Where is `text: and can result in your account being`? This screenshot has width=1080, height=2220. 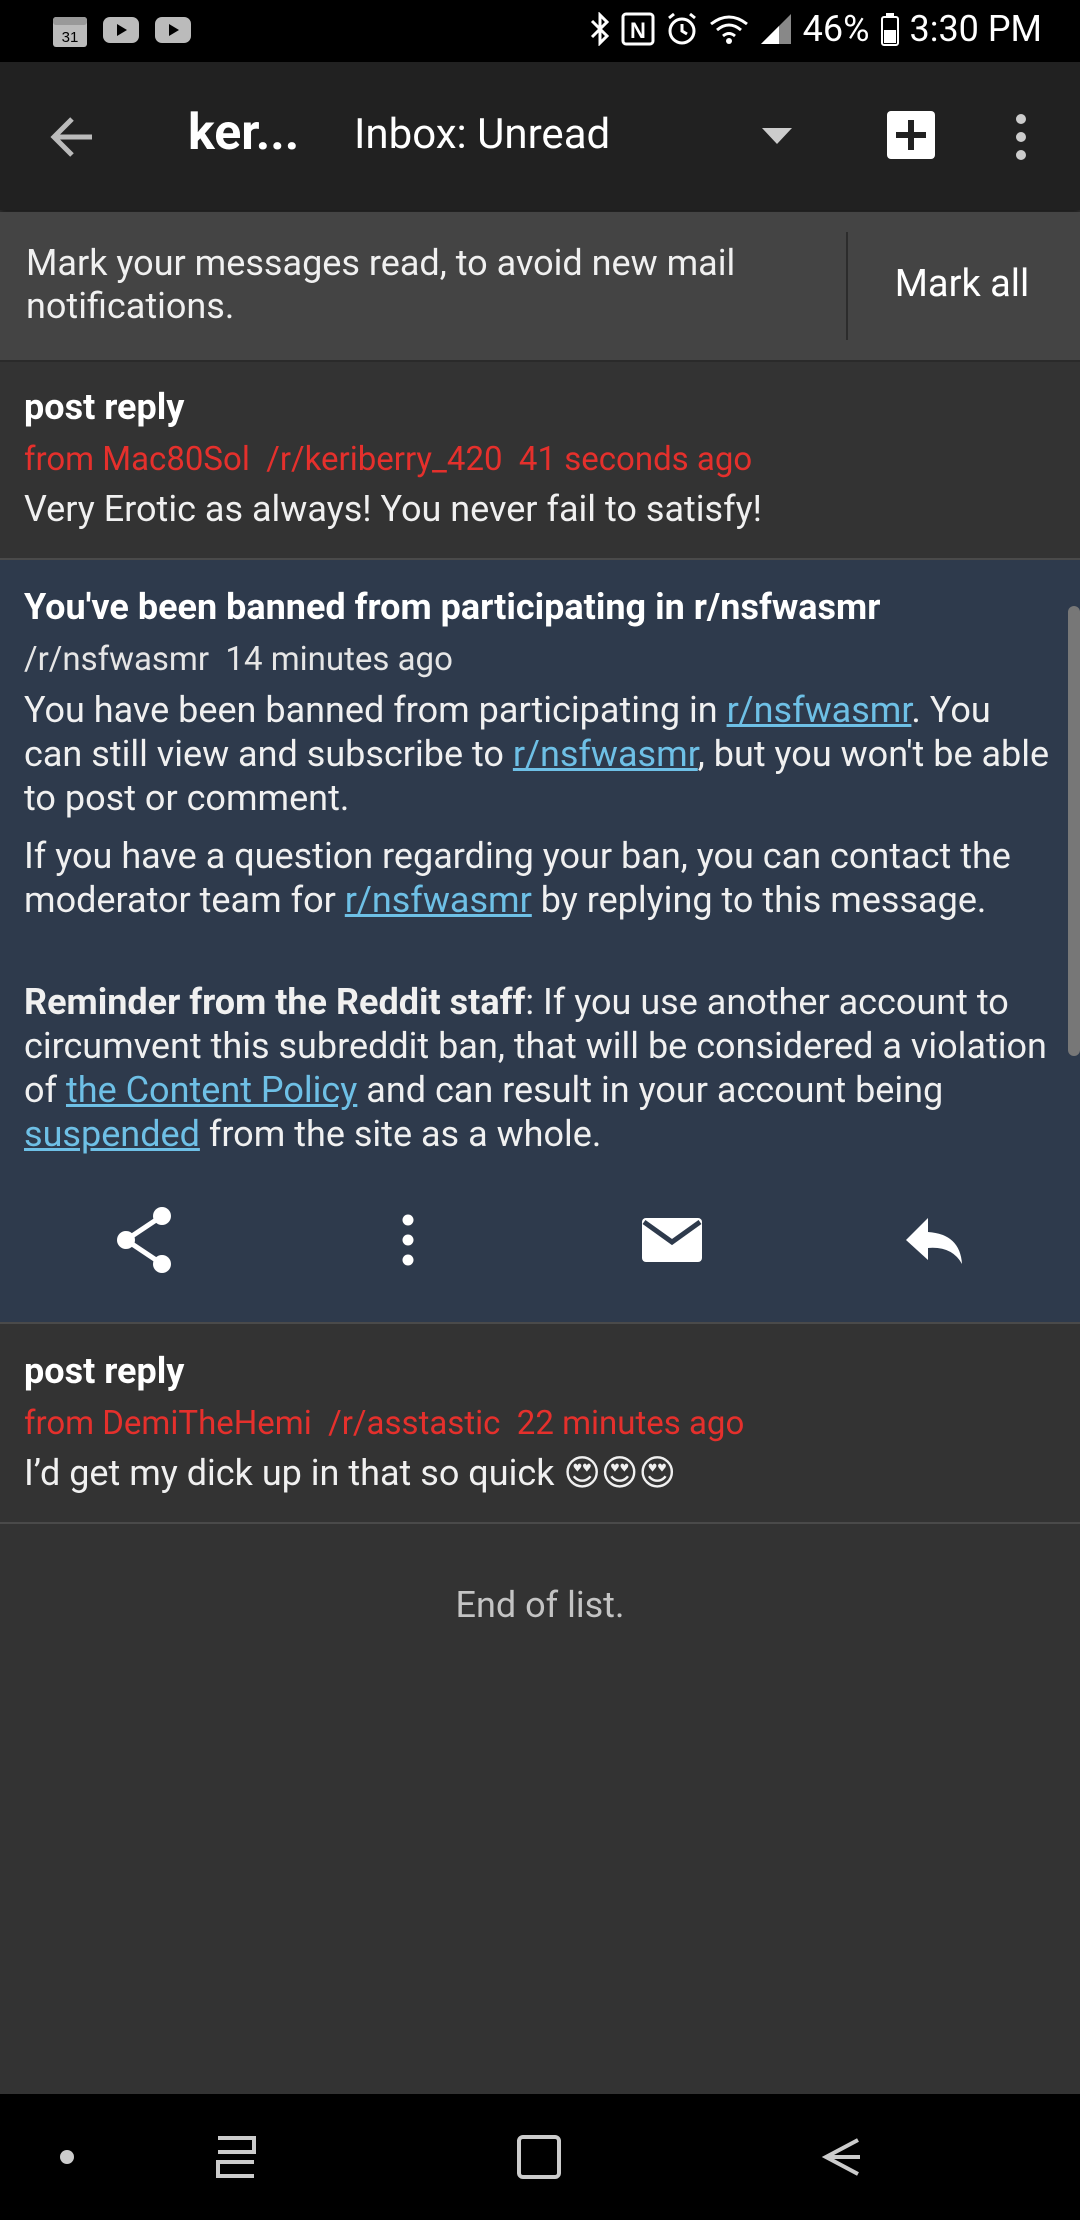 text: and can result in your account being is located at coordinates (650, 1090).